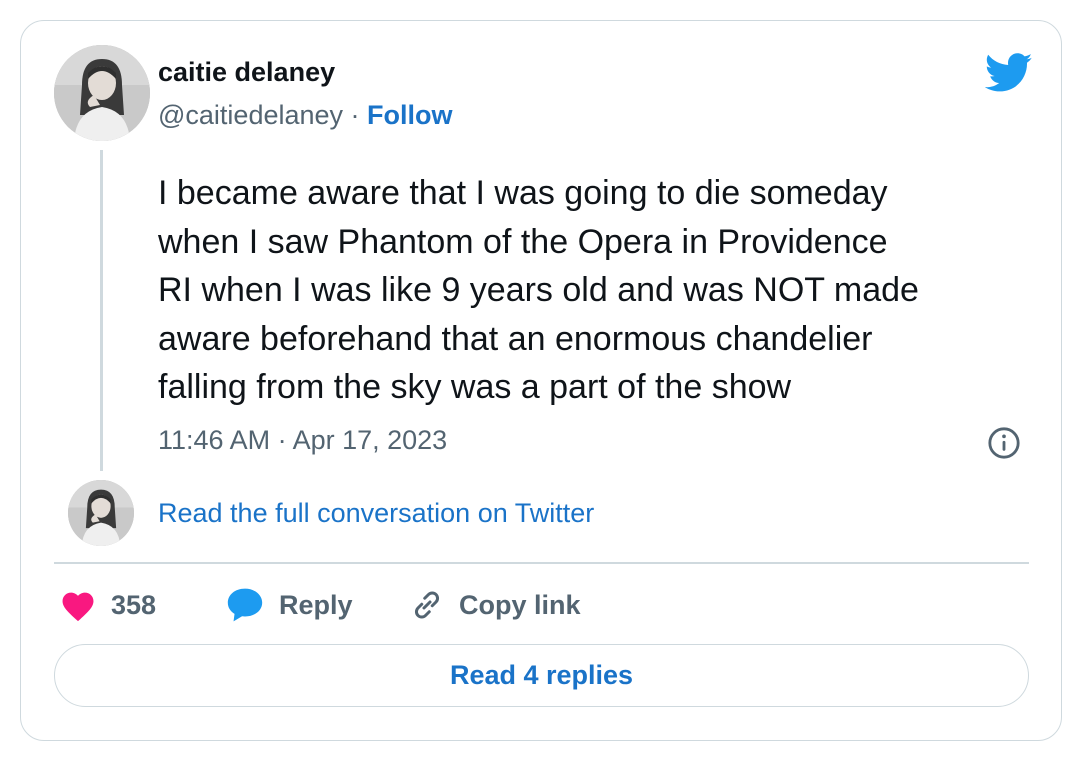 Image resolution: width=1079 pixels, height=765 pixels. Describe the element at coordinates (245, 605) in the screenshot. I see `speech-bubble-icon` at that location.